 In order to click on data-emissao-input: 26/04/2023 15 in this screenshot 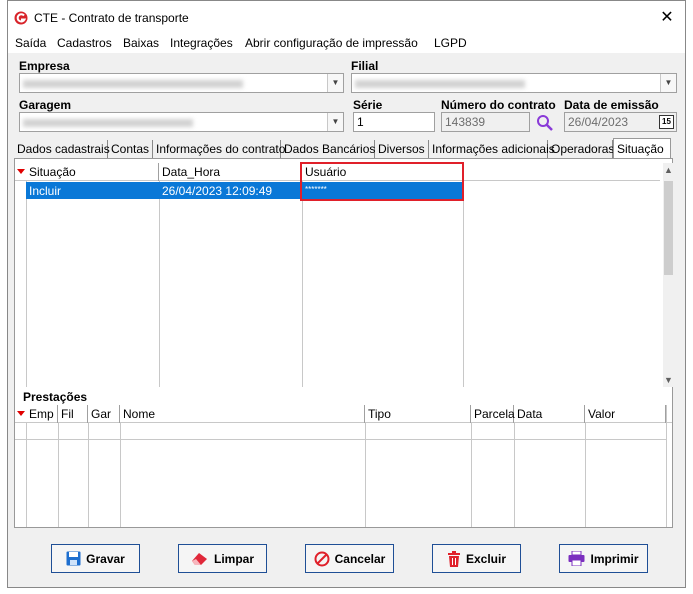, I will do `click(620, 122)`.